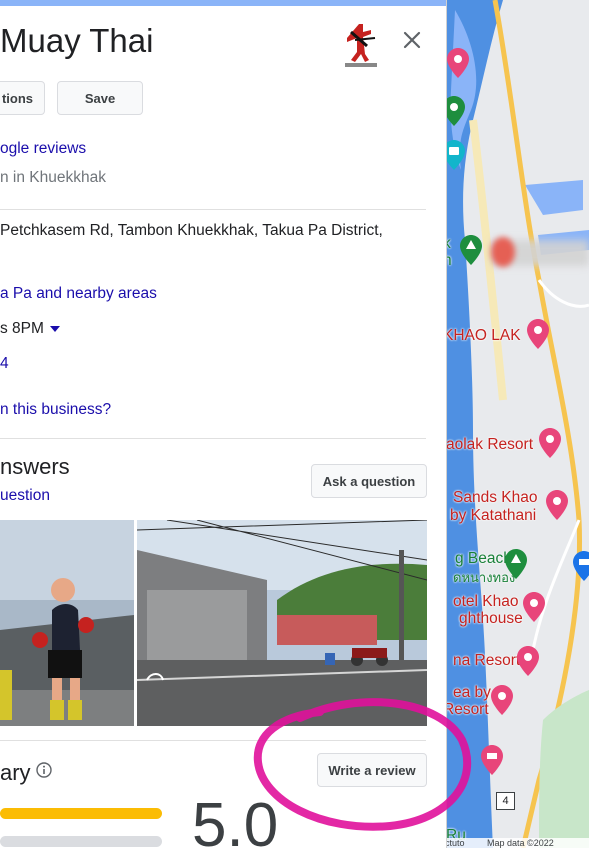  Describe the element at coordinates (81, 813) in the screenshot. I see `five-star-bar` at that location.